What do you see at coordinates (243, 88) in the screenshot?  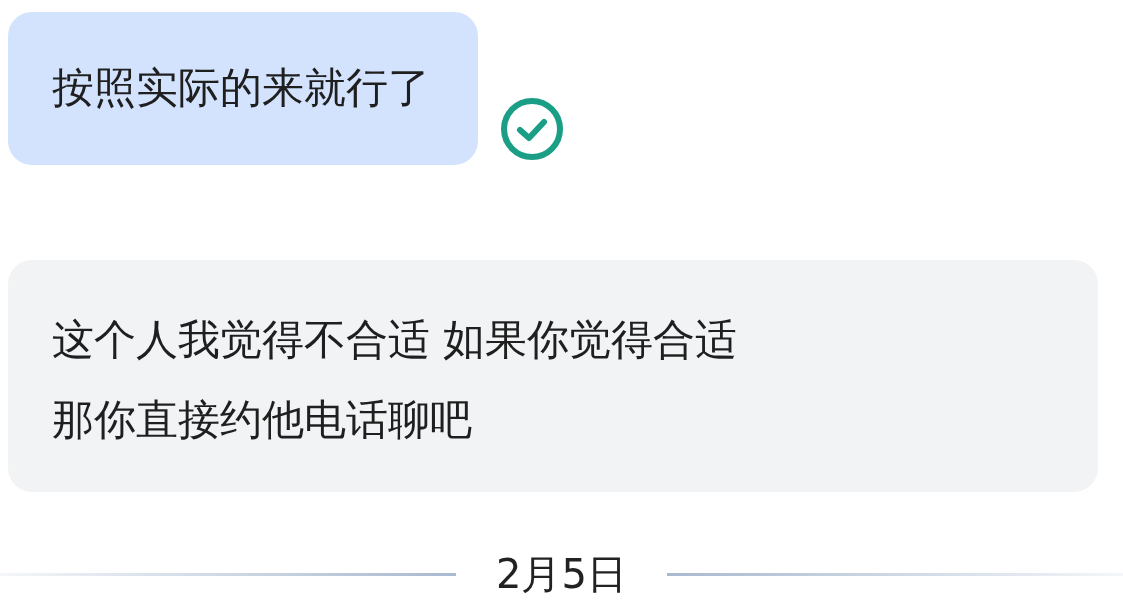 I see `sent-message-bubble: 按照实际的来就行了` at bounding box center [243, 88].